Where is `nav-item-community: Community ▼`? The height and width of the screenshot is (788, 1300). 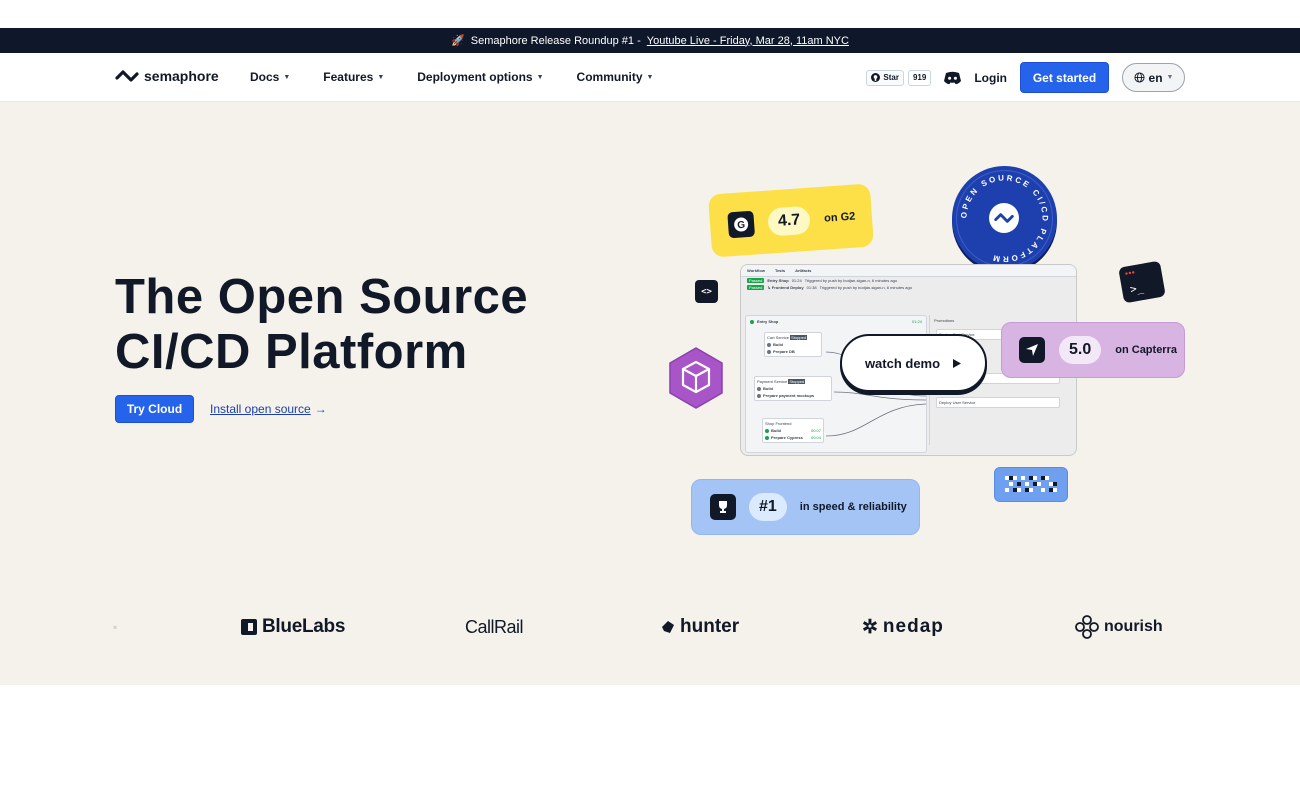
nav-item-community: Community ▼ is located at coordinates (615, 77).